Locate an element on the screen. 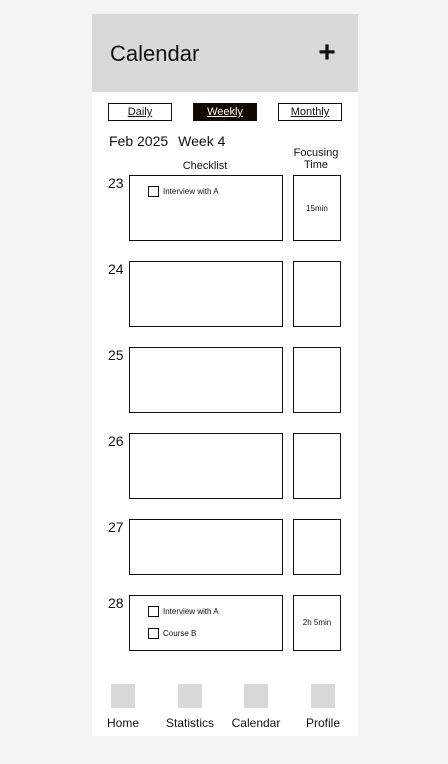  day-number: 25 is located at coordinates (116, 355).